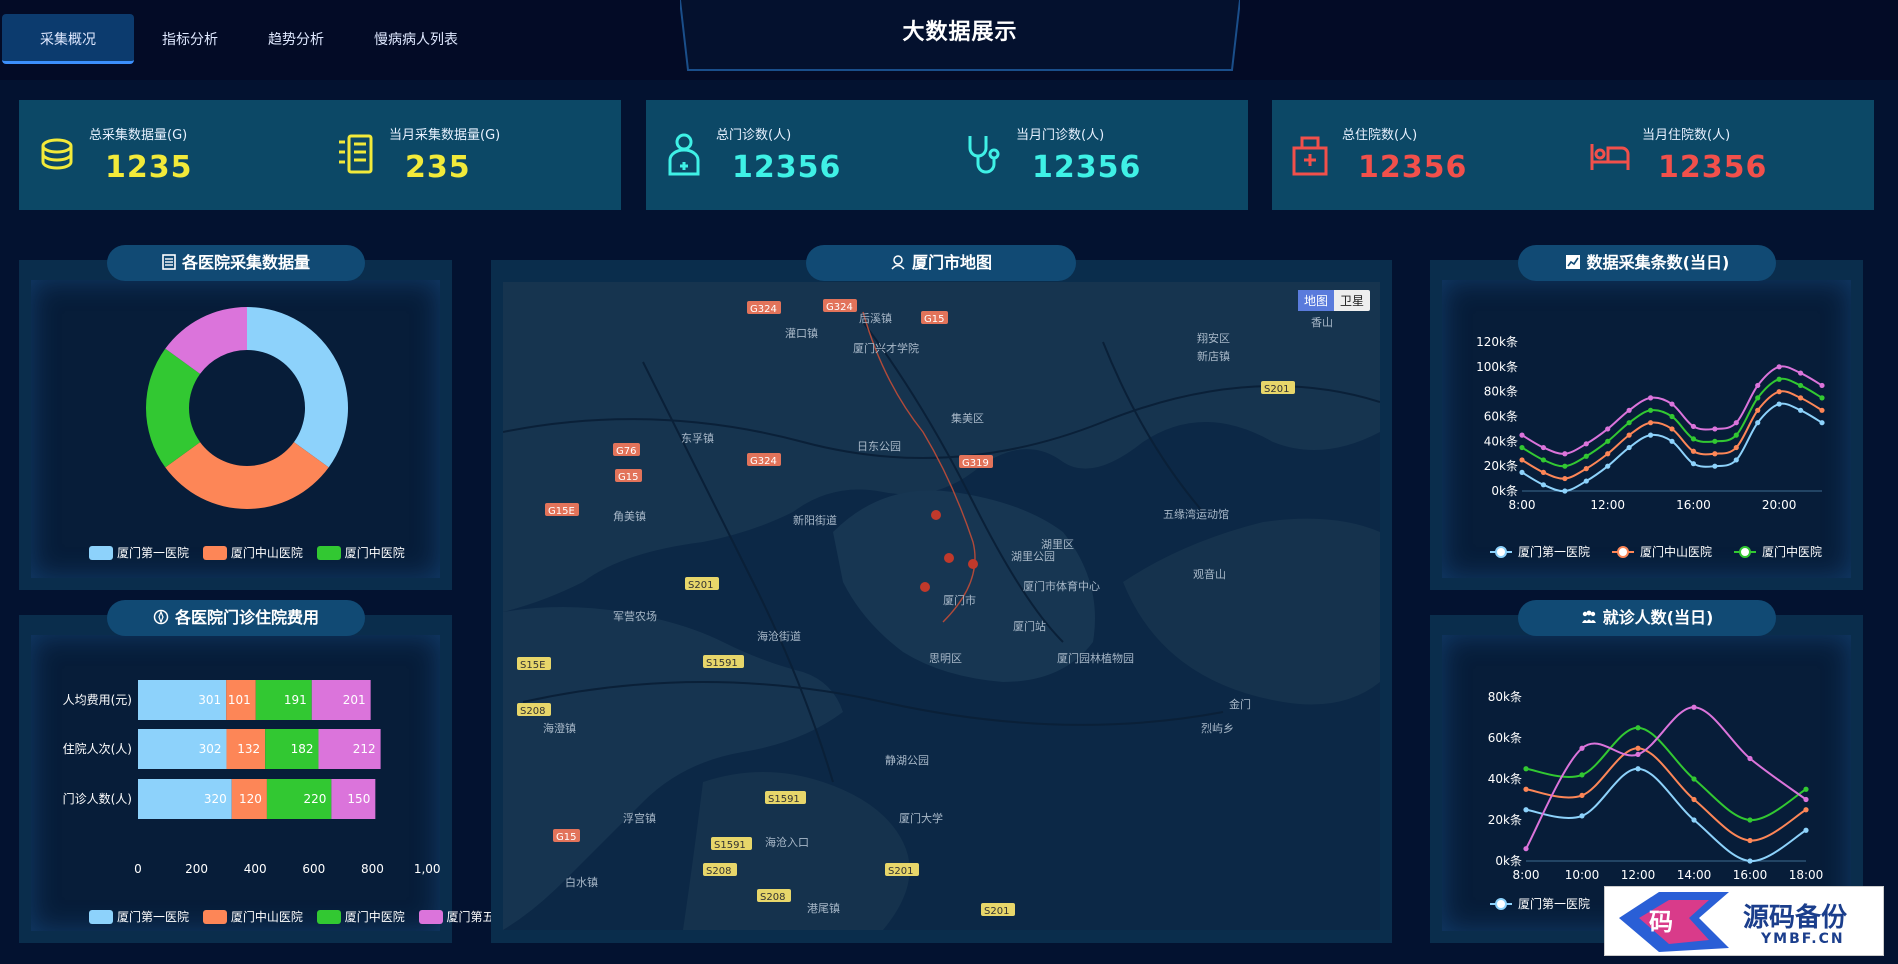 The image size is (1898, 964). What do you see at coordinates (1352, 300) in the screenshot?
I see `map-type-satellite-button: 卫星` at bounding box center [1352, 300].